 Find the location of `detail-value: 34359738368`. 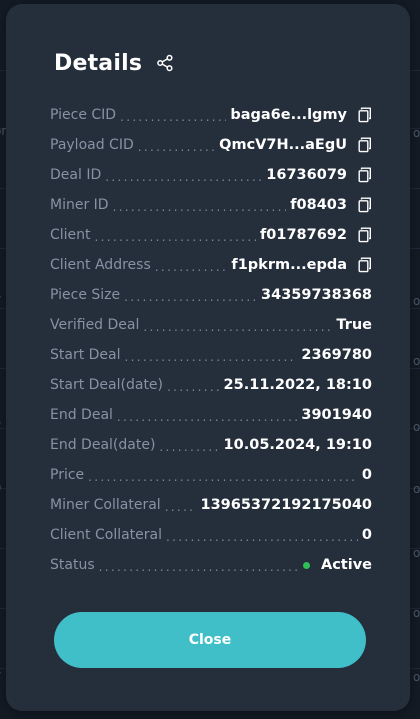

detail-value: 34359738368 is located at coordinates (316, 295).